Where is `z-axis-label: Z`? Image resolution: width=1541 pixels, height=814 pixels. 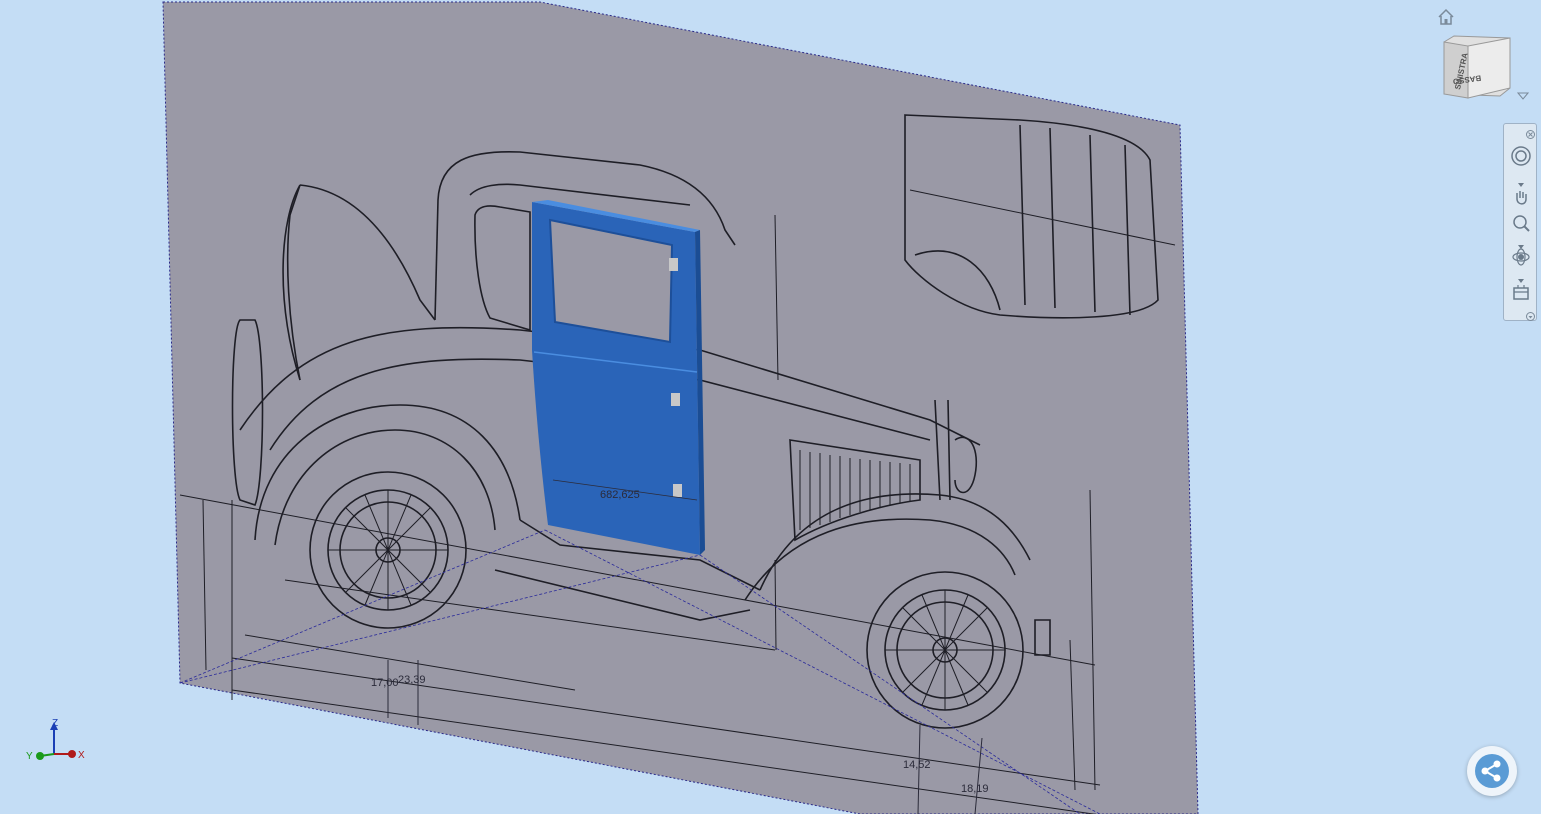
z-axis-label: Z is located at coordinates (55, 723).